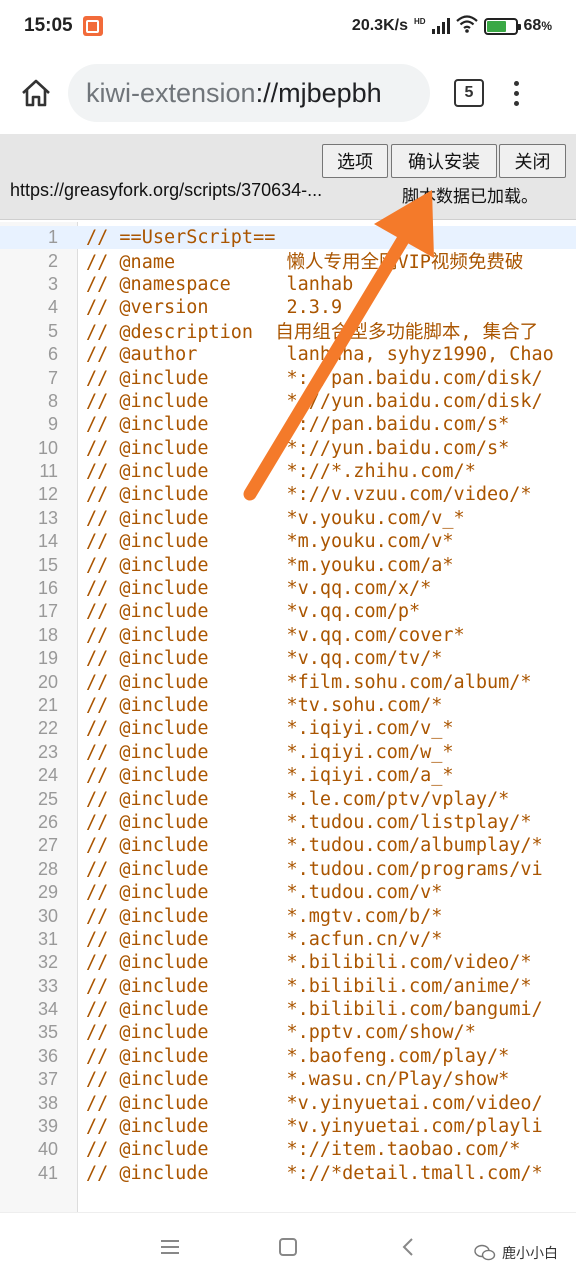 The image size is (576, 1280). I want to click on code-line: 30 // @include *.mgtv.com/b/*, so click(288, 915).